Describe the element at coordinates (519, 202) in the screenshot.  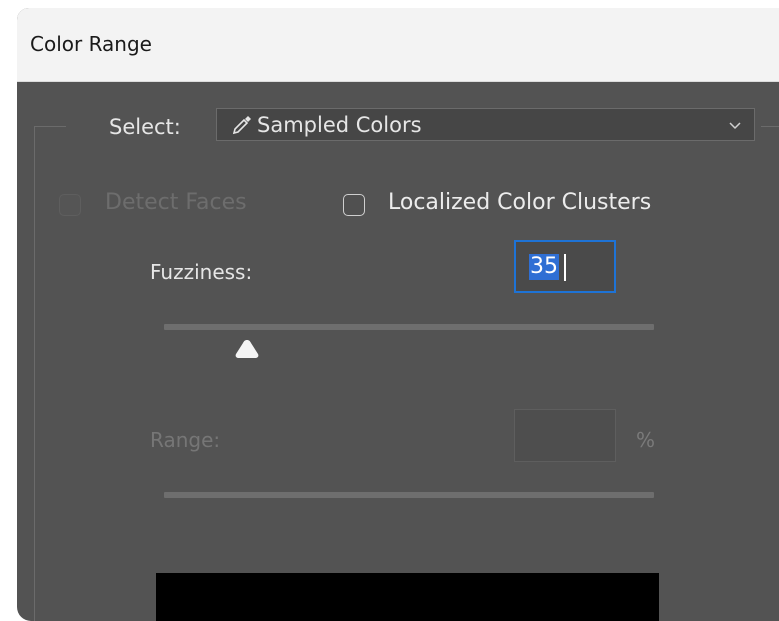
I see `localized-color-clusters-label: Localized Color Clusters` at that location.